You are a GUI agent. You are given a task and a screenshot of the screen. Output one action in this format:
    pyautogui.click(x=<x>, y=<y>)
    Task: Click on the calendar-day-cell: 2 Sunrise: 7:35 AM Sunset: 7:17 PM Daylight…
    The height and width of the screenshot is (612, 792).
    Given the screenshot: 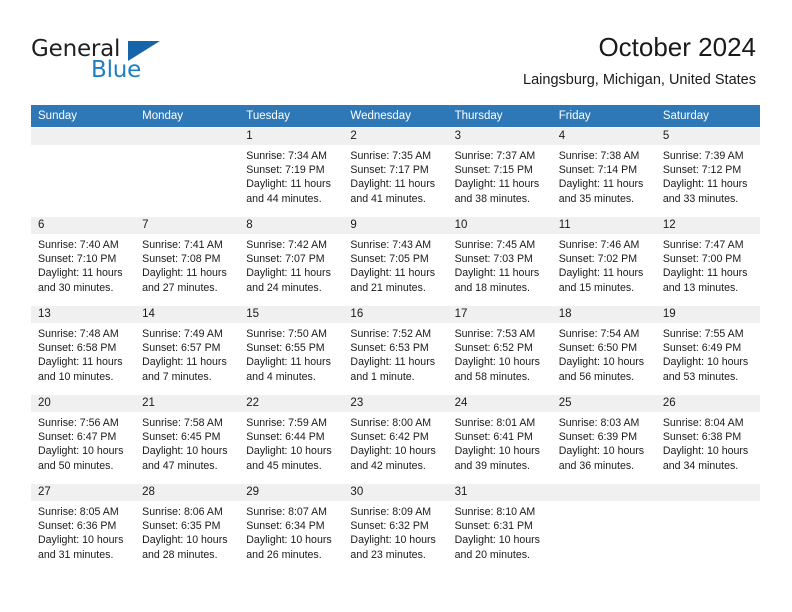 What is the action you would take?
    pyautogui.click(x=395, y=171)
    